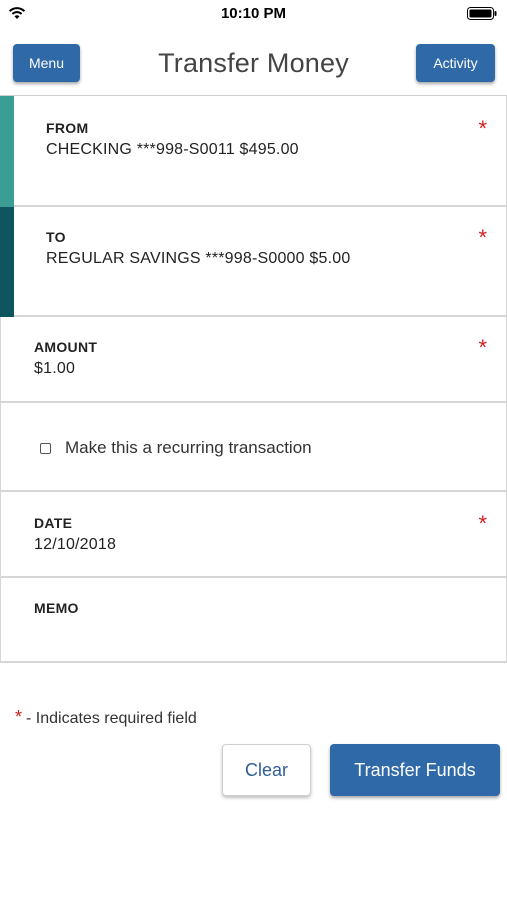 This screenshot has height=900, width=507. What do you see at coordinates (253, 63) in the screenshot?
I see `header: Menu Transfer Money Activity` at bounding box center [253, 63].